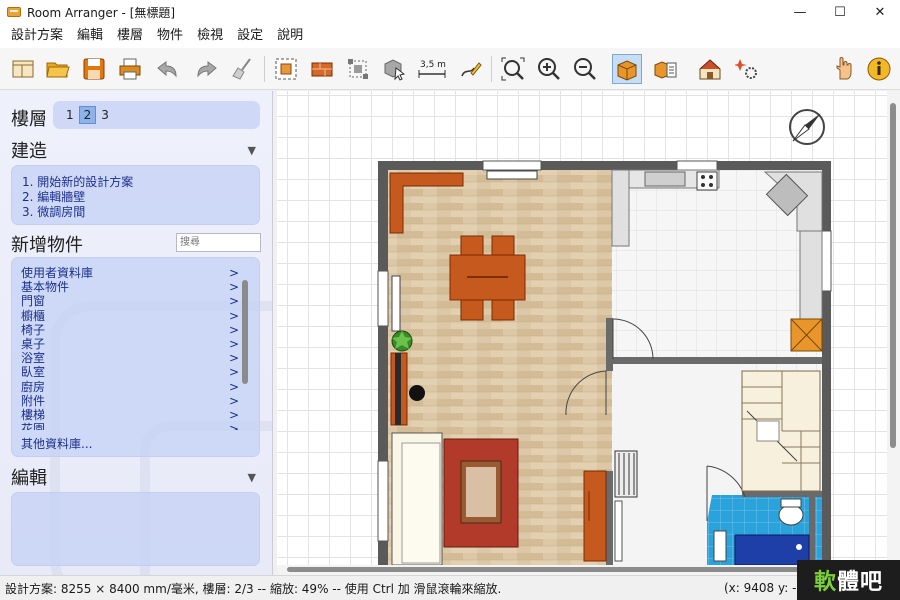  What do you see at coordinates (710, 69) in the screenshot?
I see `view-3d-button` at bounding box center [710, 69].